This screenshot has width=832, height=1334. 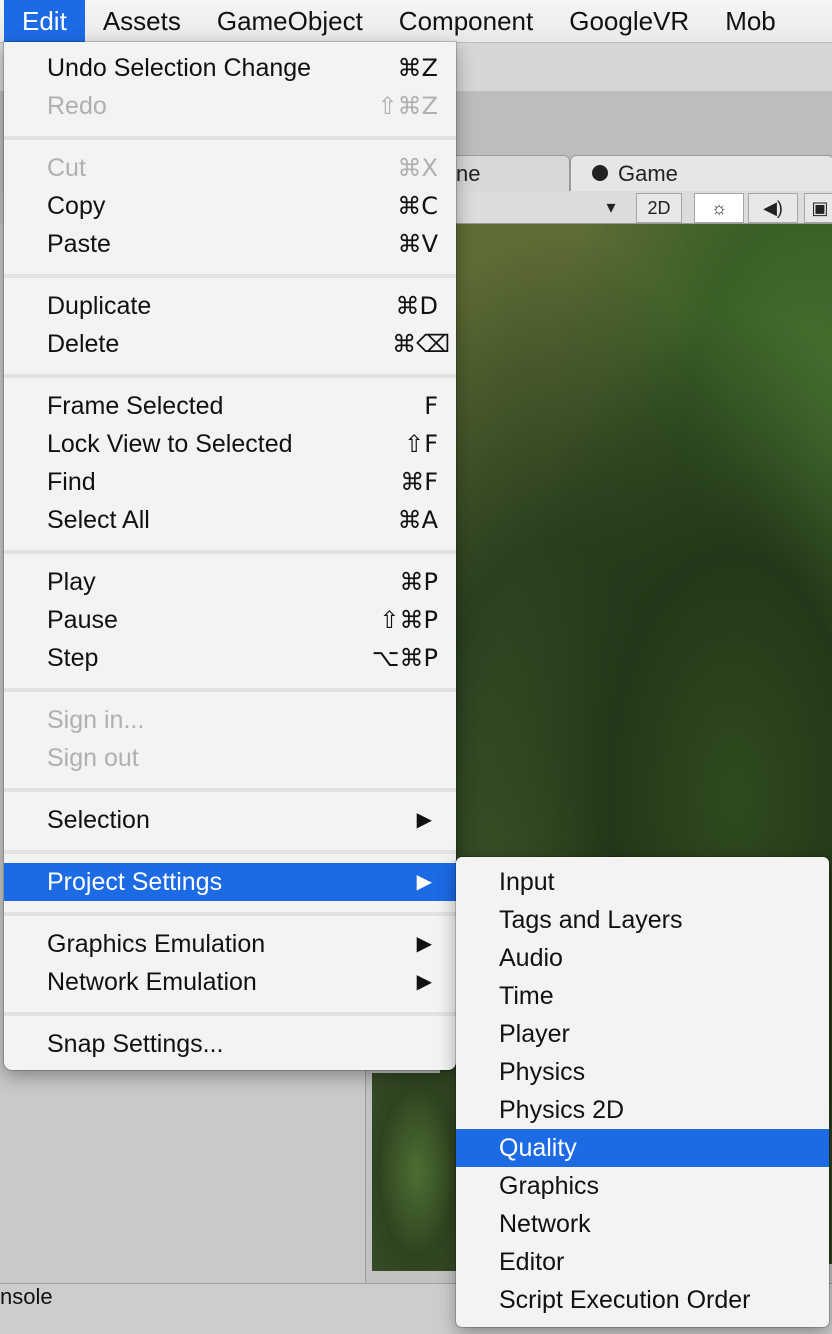 What do you see at coordinates (538, 1148) in the screenshot?
I see `submenu-item-label: Quality` at bounding box center [538, 1148].